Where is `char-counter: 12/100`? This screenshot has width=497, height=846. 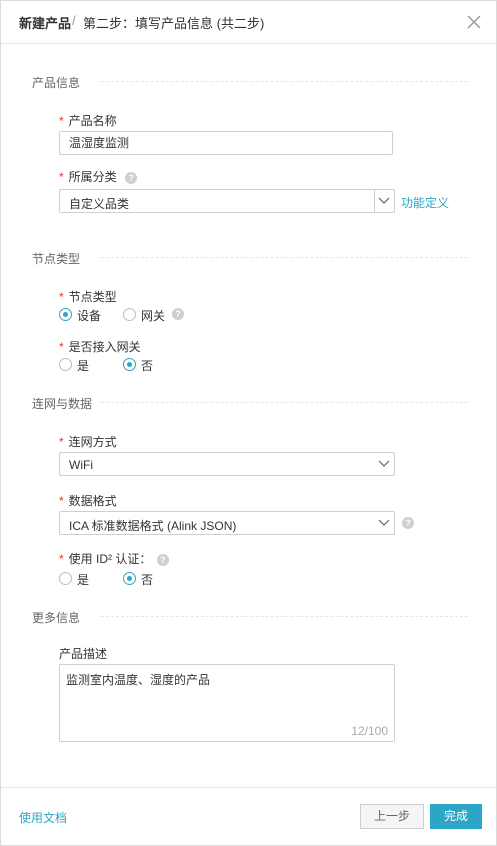 char-counter: 12/100 is located at coordinates (369, 731).